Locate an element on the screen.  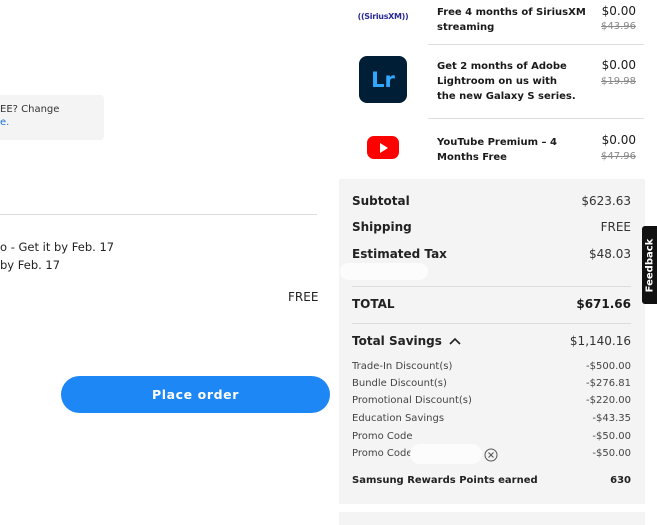
discount-value: -$43.35 is located at coordinates (611, 418).